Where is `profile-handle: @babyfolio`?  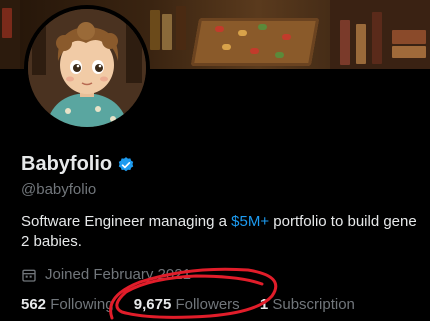 profile-handle: @babyfolio is located at coordinates (59, 189).